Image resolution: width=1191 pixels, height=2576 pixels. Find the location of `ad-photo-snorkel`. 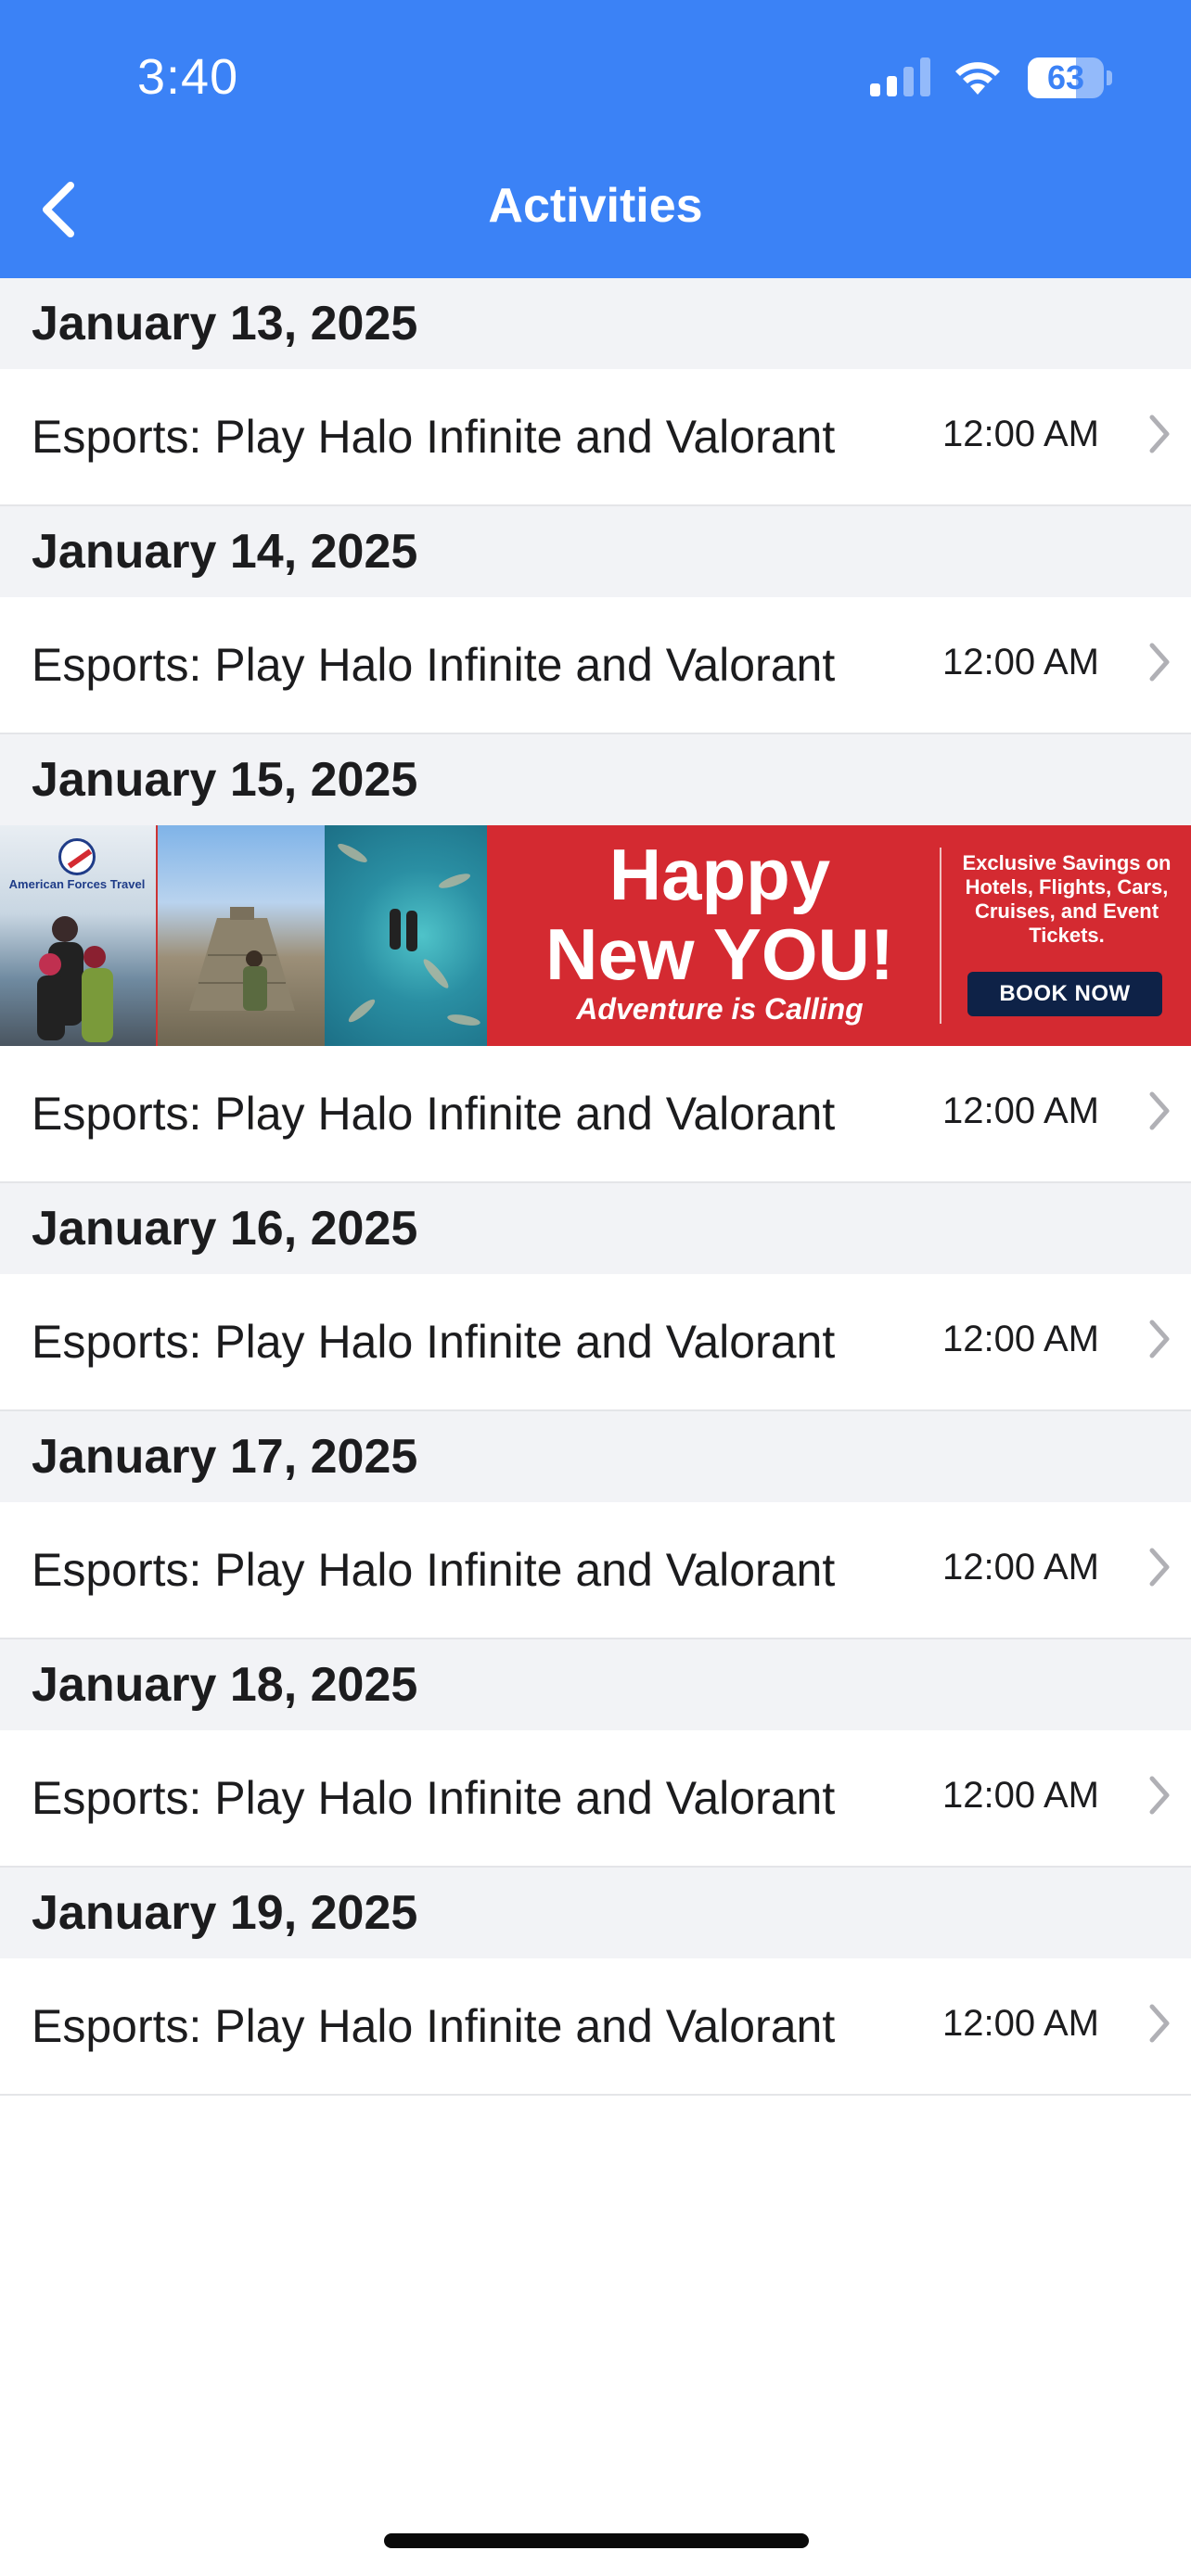

ad-photo-snorkel is located at coordinates (406, 936).